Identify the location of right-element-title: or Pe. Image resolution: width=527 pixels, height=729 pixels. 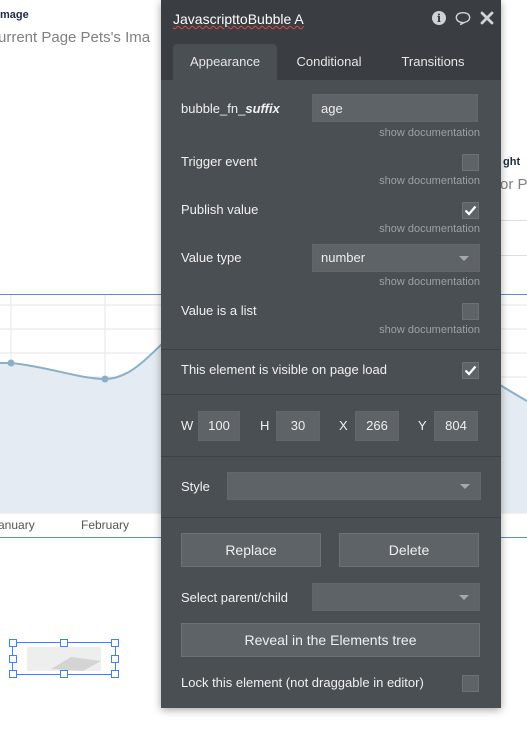
(513, 184).